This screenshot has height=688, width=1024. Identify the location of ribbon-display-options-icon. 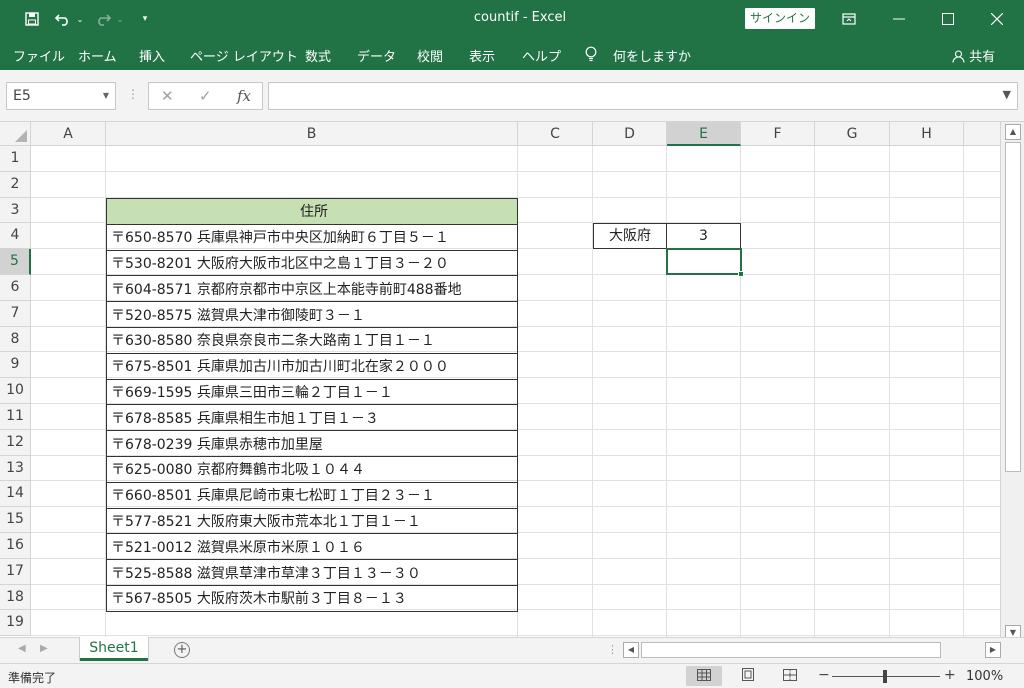
(849, 18).